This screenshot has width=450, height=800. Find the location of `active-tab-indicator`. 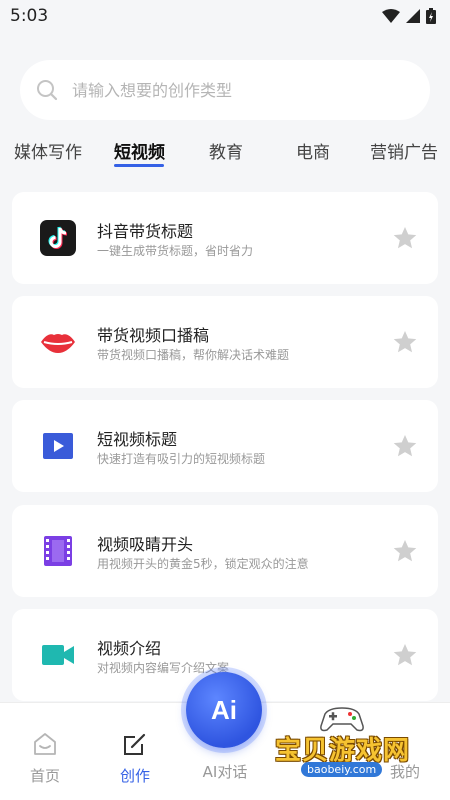

active-tab-indicator is located at coordinates (139, 165).